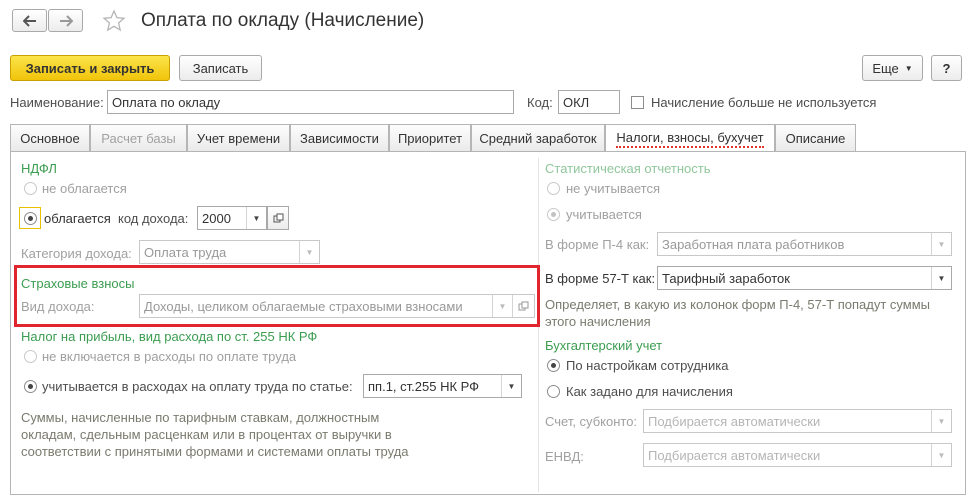 This screenshot has width=968, height=497. I want to click on p4-form-select: Заработная плата работников ▼, so click(804, 244).